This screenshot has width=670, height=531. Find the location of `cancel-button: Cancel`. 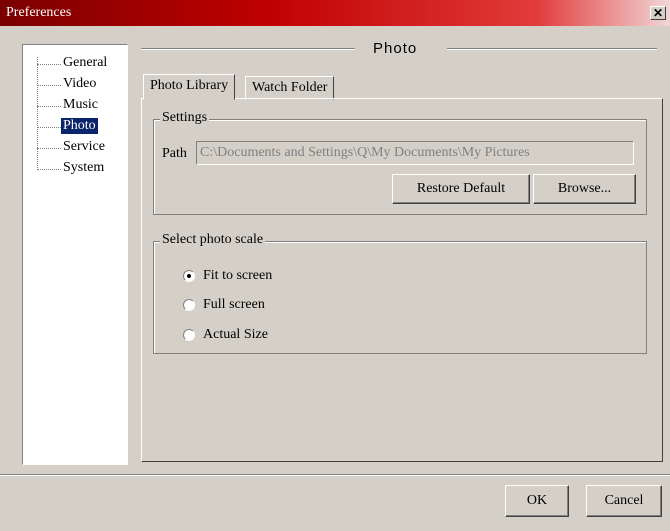

cancel-button: Cancel is located at coordinates (624, 501).